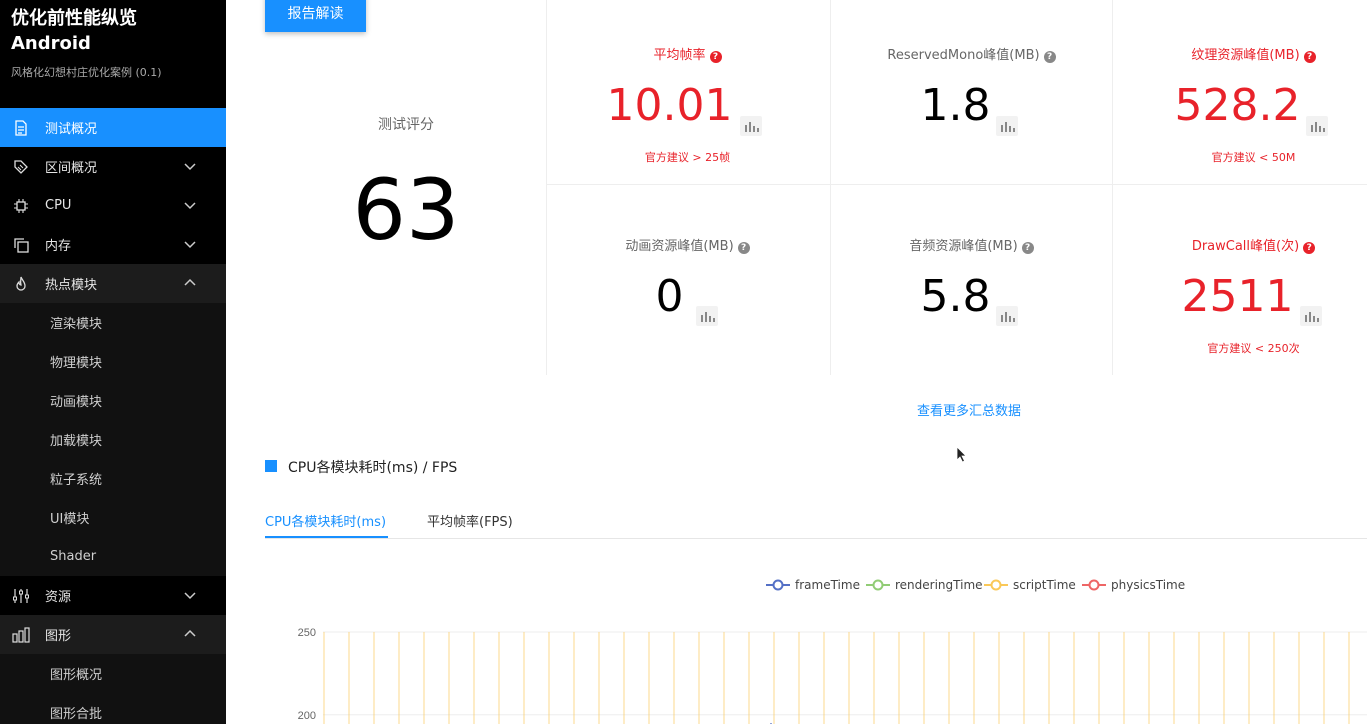 The height and width of the screenshot is (724, 1367). What do you see at coordinates (113, 517) in the screenshot?
I see `sidebar-subitem-ui: UI模块` at bounding box center [113, 517].